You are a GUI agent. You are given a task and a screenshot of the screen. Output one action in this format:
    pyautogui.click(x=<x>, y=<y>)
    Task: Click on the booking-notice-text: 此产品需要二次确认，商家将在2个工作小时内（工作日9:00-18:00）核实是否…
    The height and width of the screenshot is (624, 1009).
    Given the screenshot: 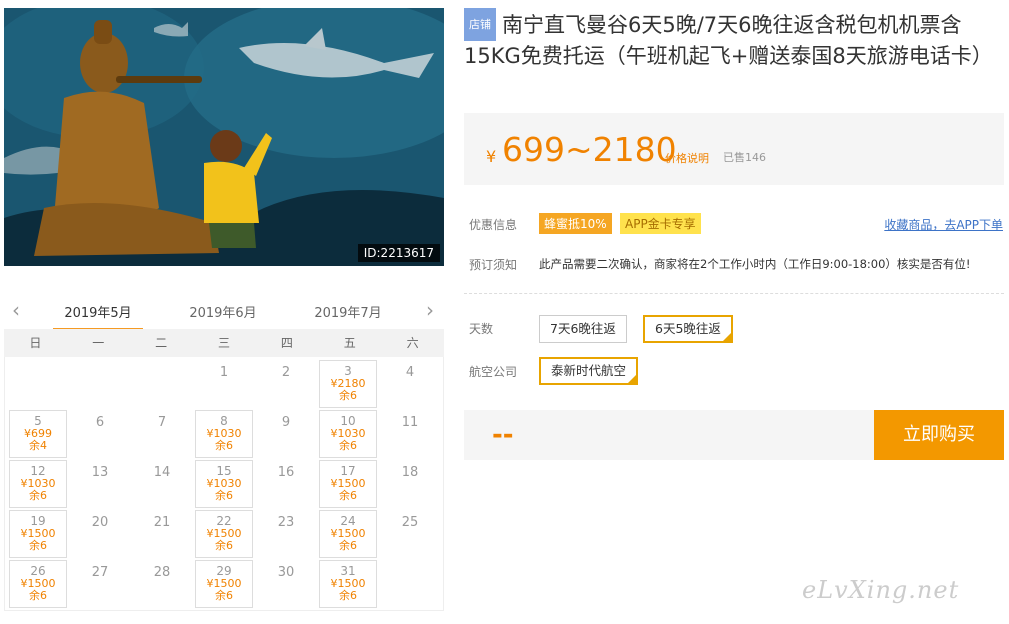 What is the action you would take?
    pyautogui.click(x=755, y=264)
    